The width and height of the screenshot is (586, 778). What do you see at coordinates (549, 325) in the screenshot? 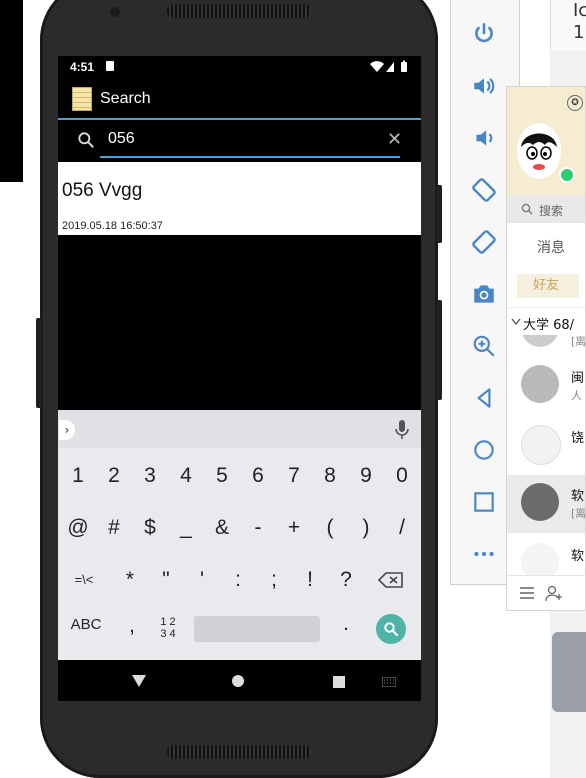
I see `friend-group-label: 大学 68/` at bounding box center [549, 325].